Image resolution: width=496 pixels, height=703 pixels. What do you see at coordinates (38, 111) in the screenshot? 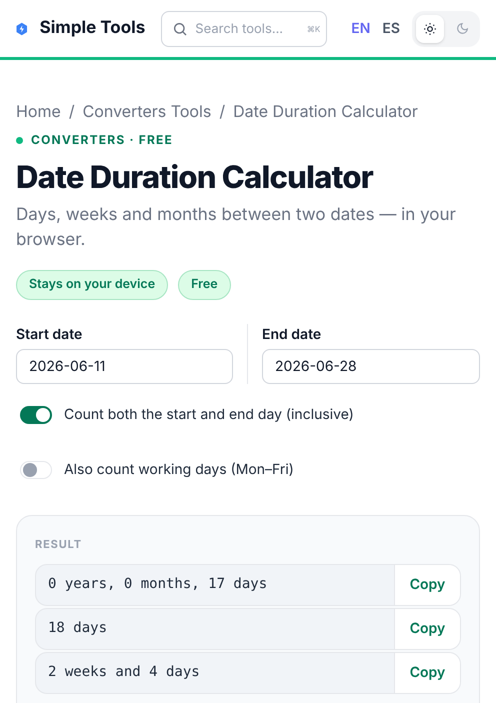
I see `breadcrumb-link: Home` at bounding box center [38, 111].